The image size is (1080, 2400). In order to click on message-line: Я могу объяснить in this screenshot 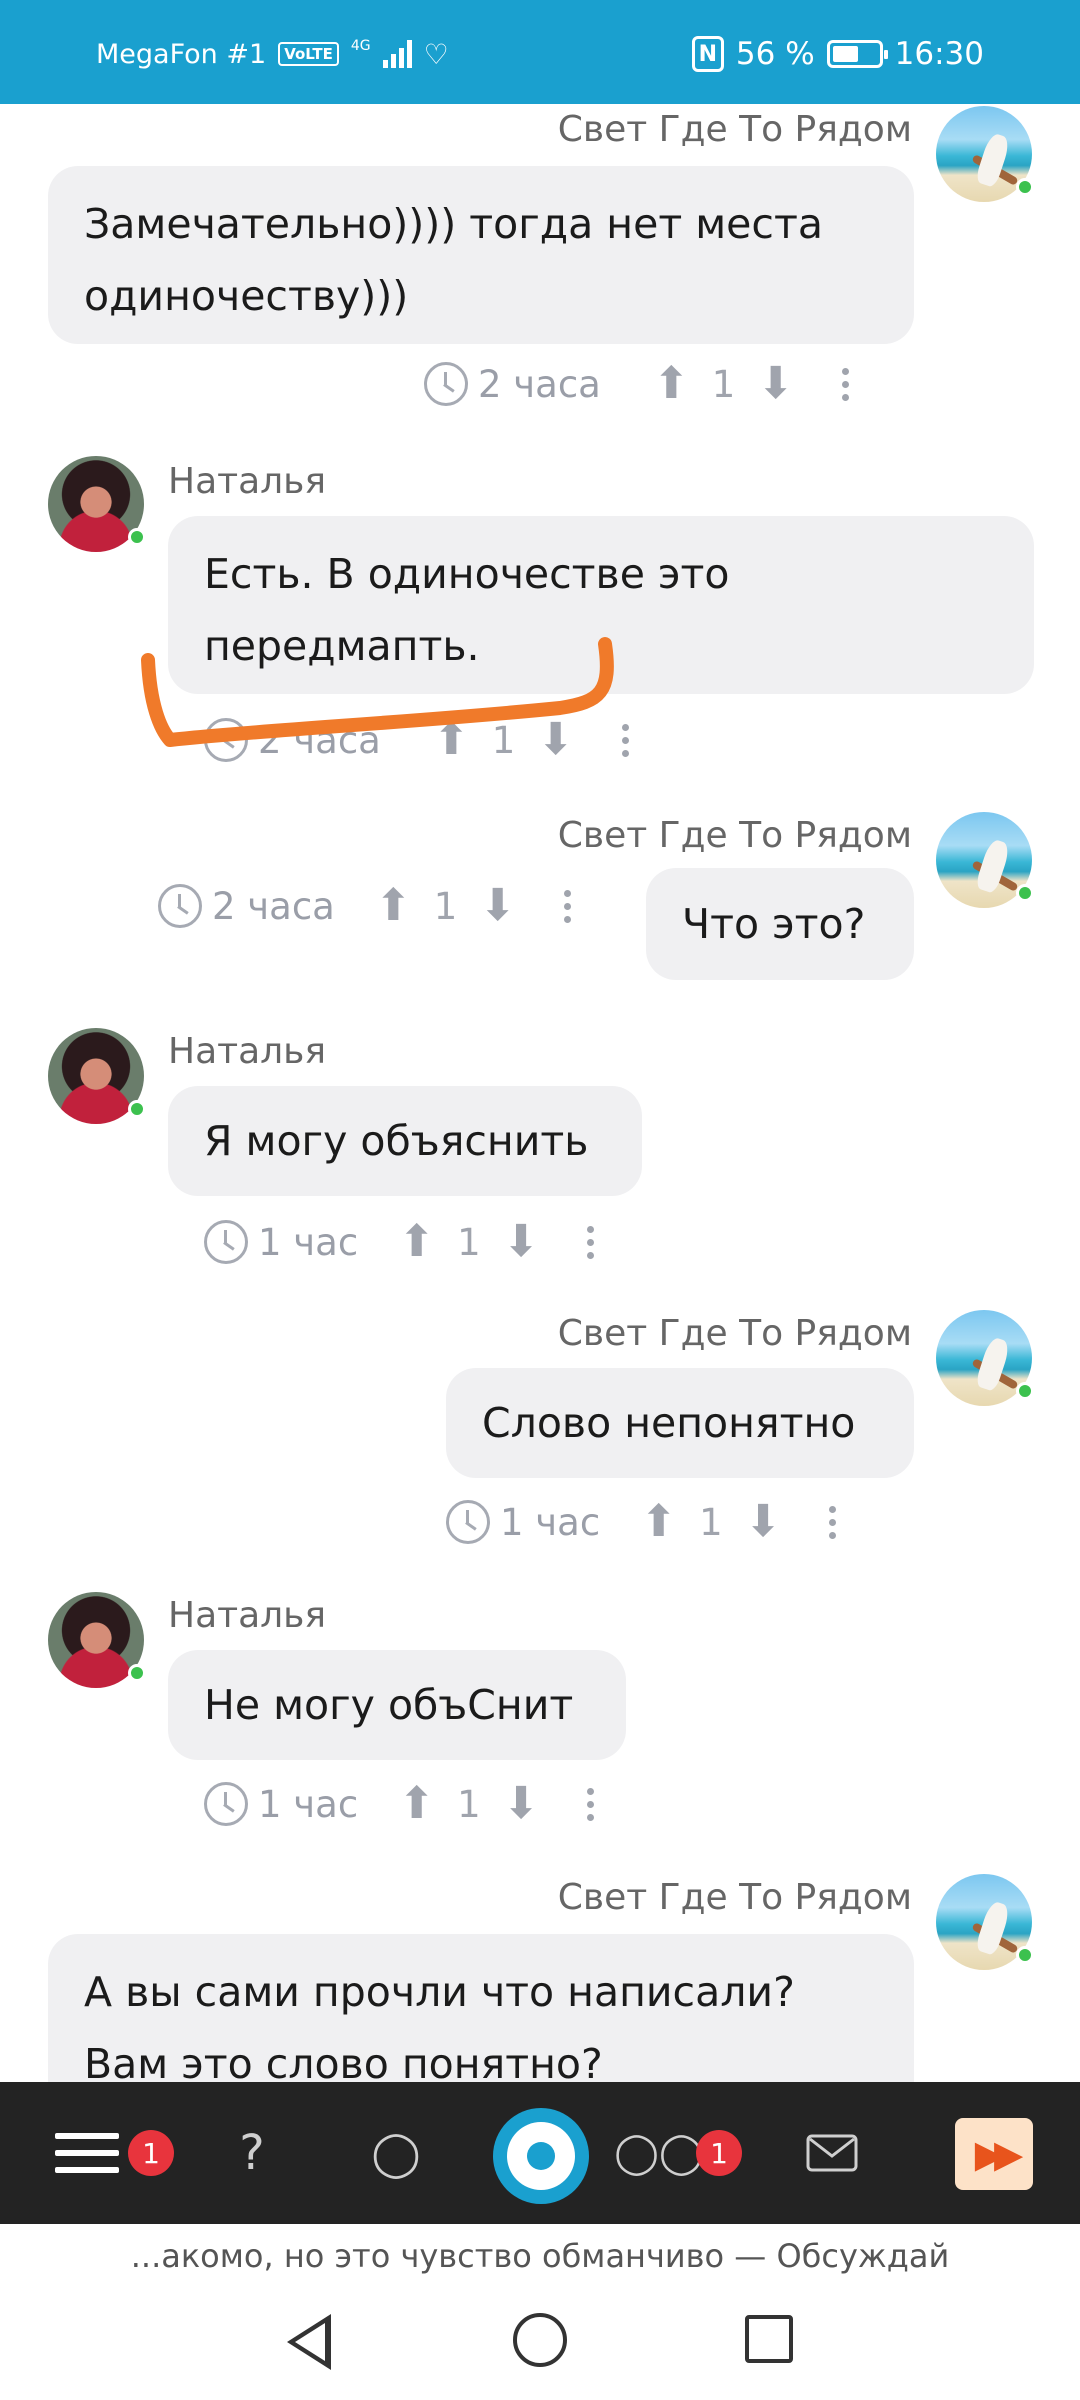, I will do `click(396, 1141)`.